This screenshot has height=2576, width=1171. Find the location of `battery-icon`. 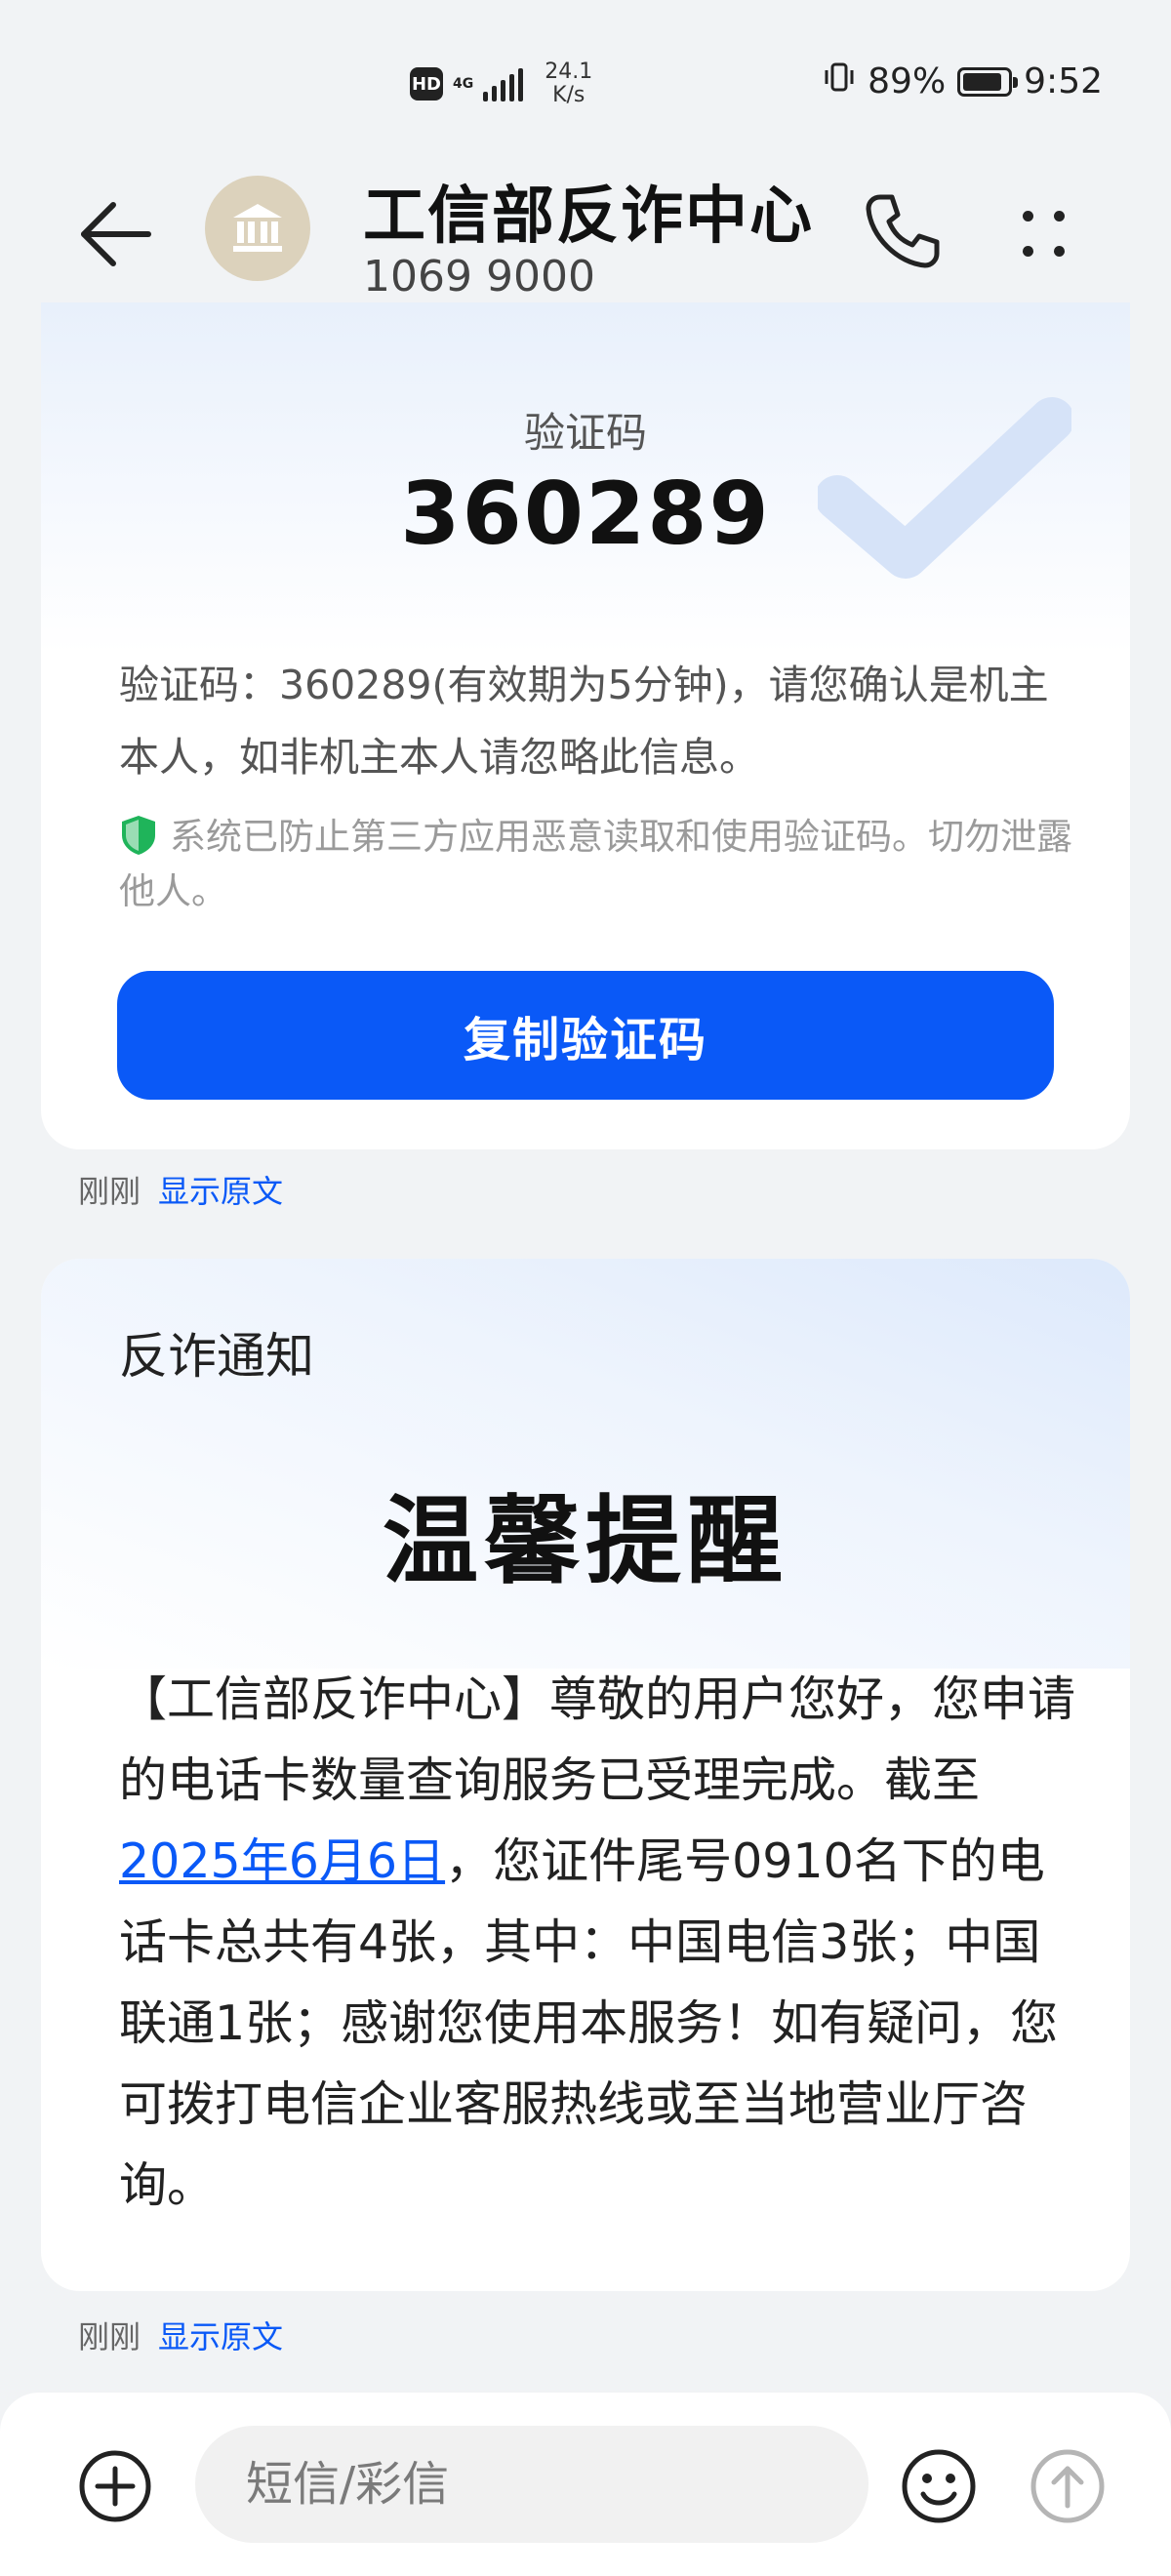

battery-icon is located at coordinates (988, 81).